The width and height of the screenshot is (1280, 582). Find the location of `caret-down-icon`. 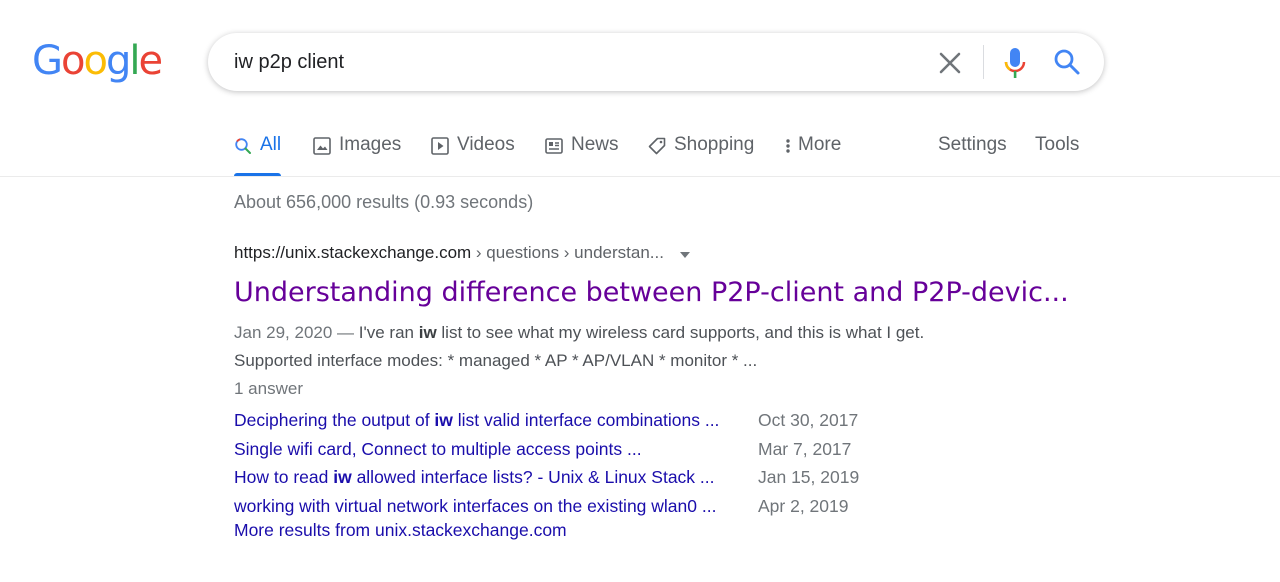

caret-down-icon is located at coordinates (685, 254).